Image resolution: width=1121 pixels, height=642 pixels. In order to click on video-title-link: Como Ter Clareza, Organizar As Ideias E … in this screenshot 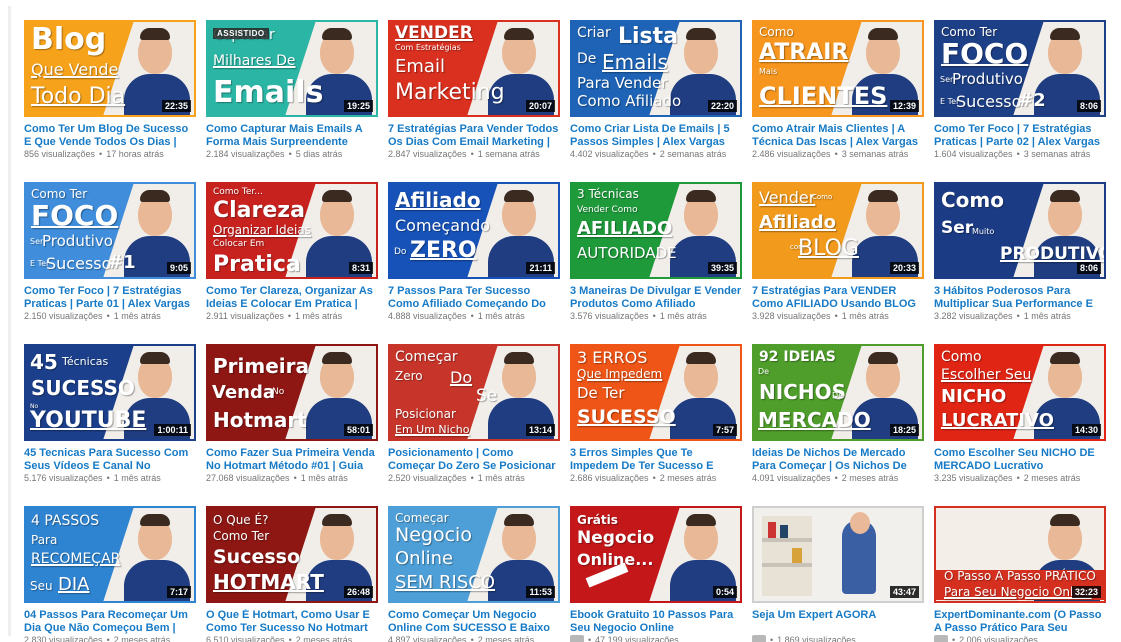, I will do `click(292, 298)`.